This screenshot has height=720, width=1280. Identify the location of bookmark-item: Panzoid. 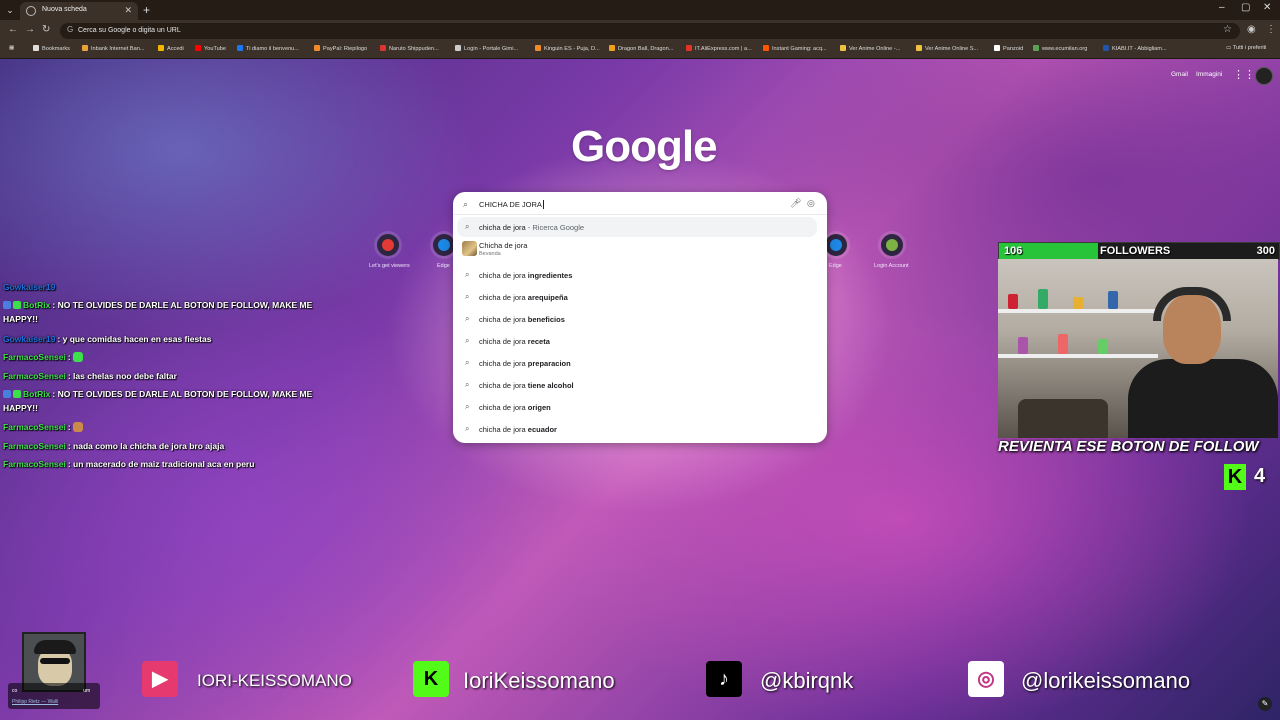
(1008, 48).